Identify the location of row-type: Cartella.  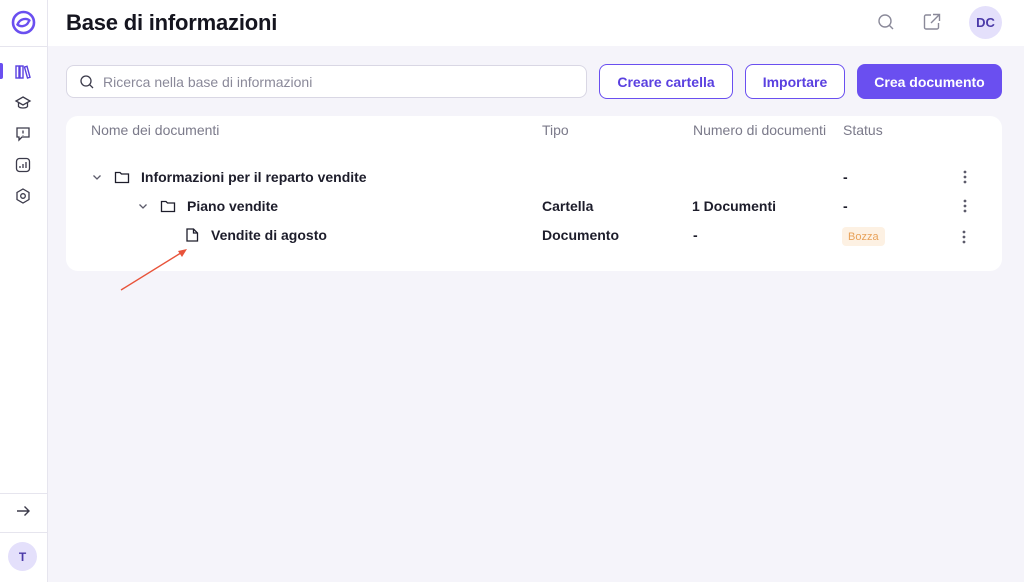
(568, 206).